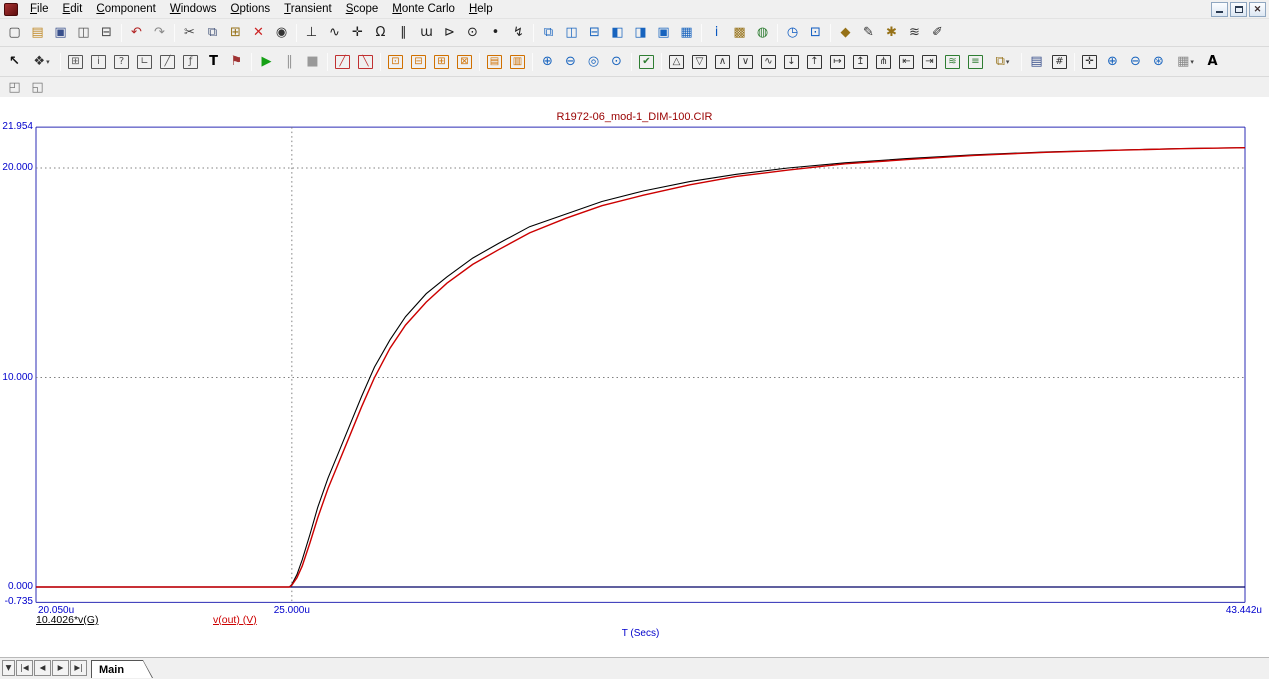 The image size is (1269, 679). I want to click on animate-button: ◷, so click(792, 32).